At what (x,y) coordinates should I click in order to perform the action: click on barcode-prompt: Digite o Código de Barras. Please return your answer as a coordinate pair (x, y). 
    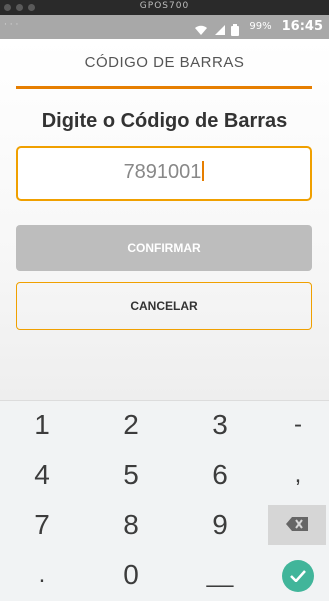
    Looking at the image, I should click on (164, 121).